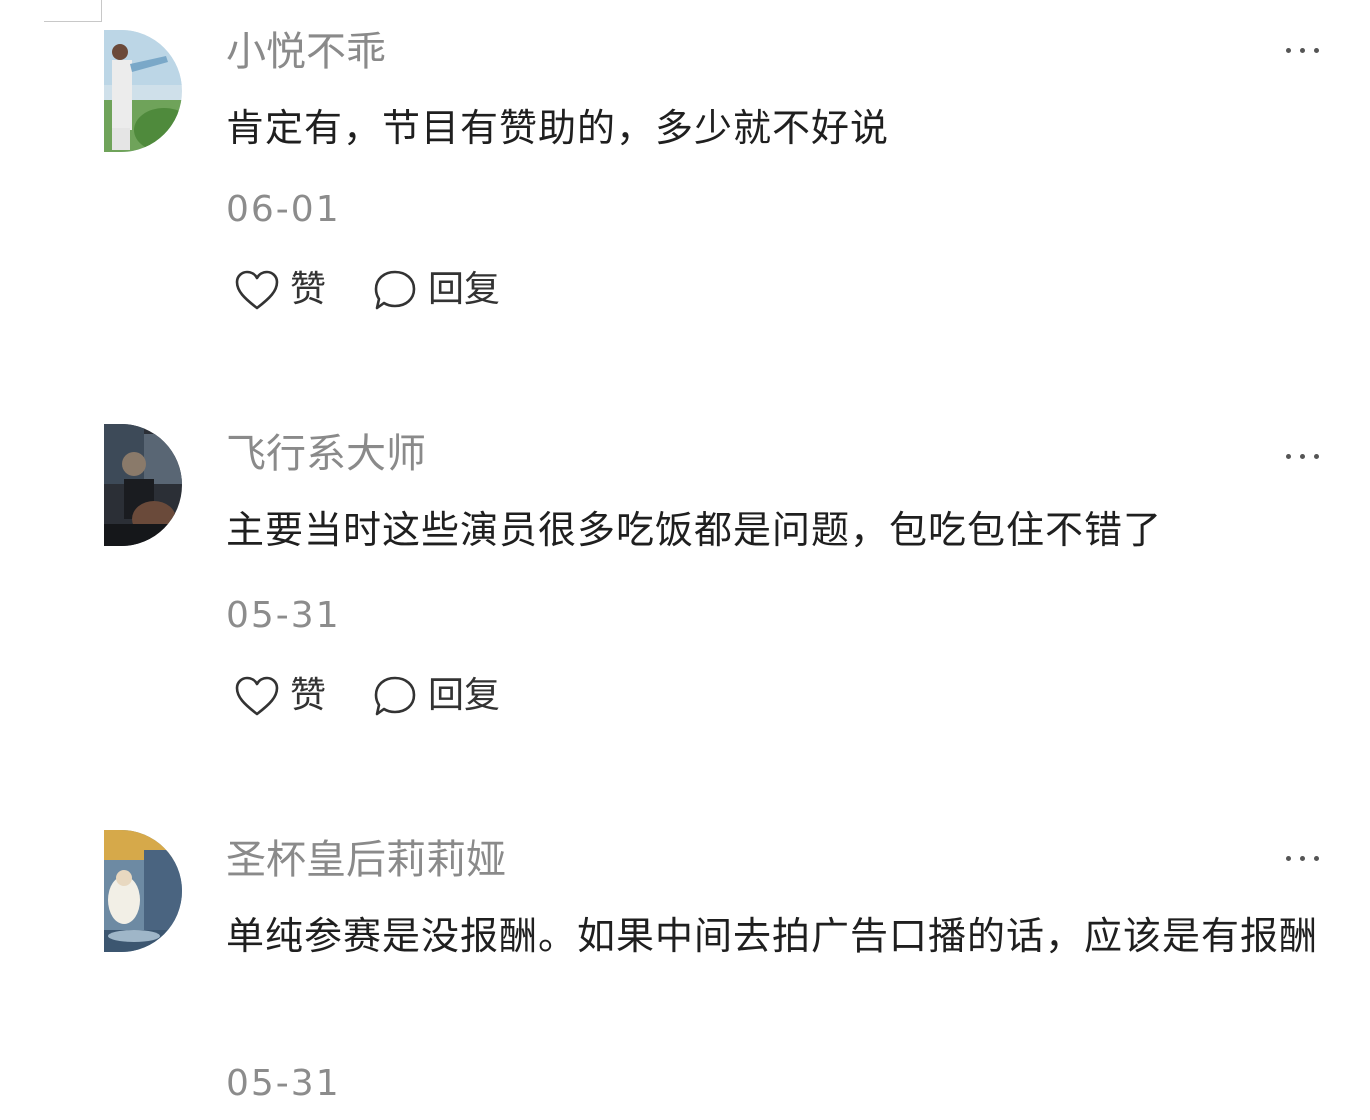  I want to click on avatar-photo-figure-in-room, so click(143, 891).